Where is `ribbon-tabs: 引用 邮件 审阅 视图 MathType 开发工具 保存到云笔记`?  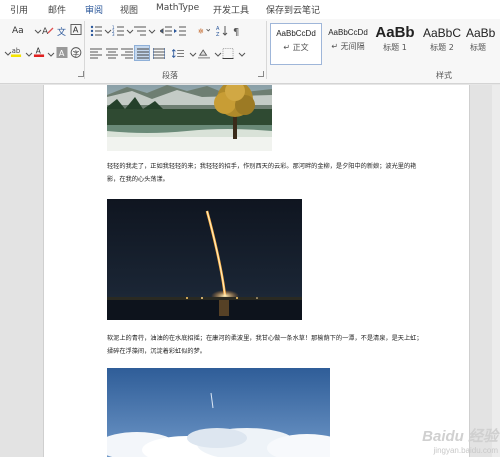 ribbon-tabs: 引用 邮件 审阅 视图 MathType 开发工具 保存到云笔记 is located at coordinates (250, 9).